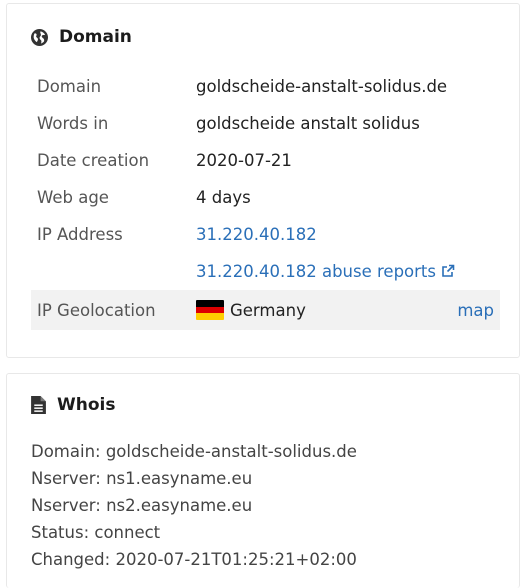 The image size is (521, 588). What do you see at coordinates (244, 160) in the screenshot?
I see `date-creation-value: 2020-07-21` at bounding box center [244, 160].